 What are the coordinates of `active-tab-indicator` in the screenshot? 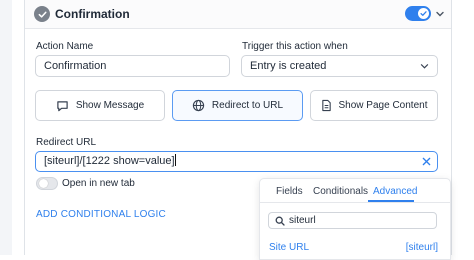 It's located at (391, 201).